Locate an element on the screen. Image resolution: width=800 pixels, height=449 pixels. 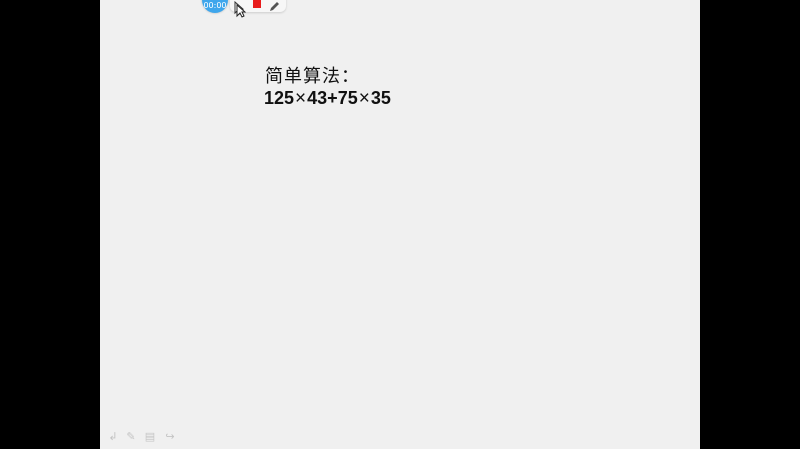
operand-43-plus-75: 43+75 is located at coordinates (332, 98).